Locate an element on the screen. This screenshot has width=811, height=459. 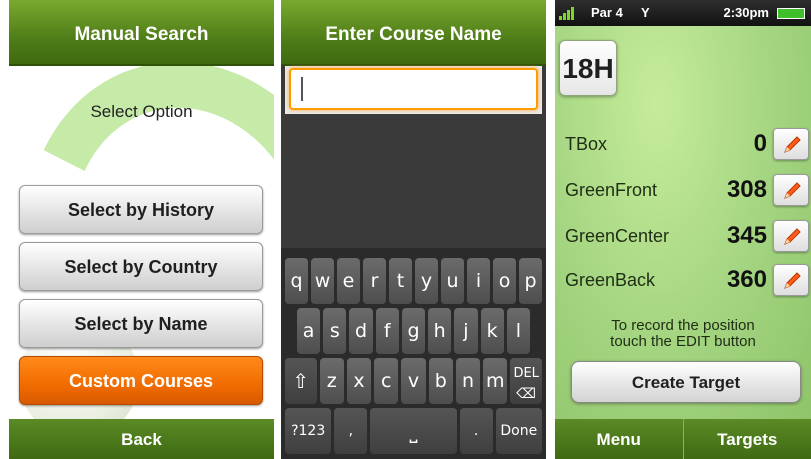
key-c: c is located at coordinates (386, 381).